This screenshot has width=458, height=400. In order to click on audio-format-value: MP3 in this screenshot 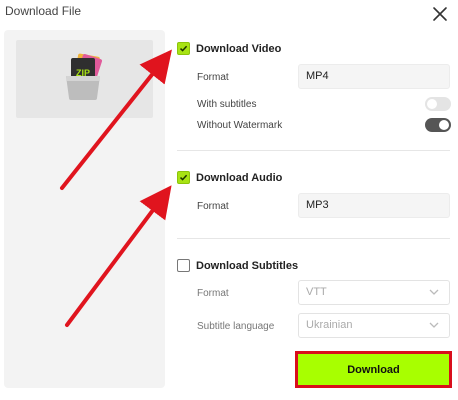, I will do `click(317, 205)`.